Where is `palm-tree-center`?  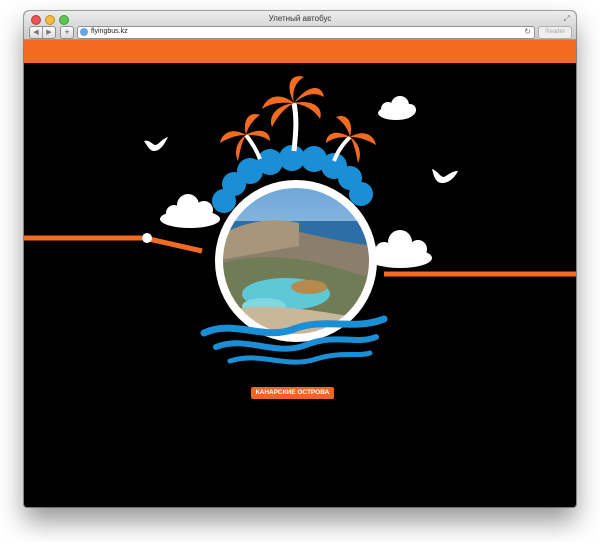
palm-tree-center is located at coordinates (293, 114).